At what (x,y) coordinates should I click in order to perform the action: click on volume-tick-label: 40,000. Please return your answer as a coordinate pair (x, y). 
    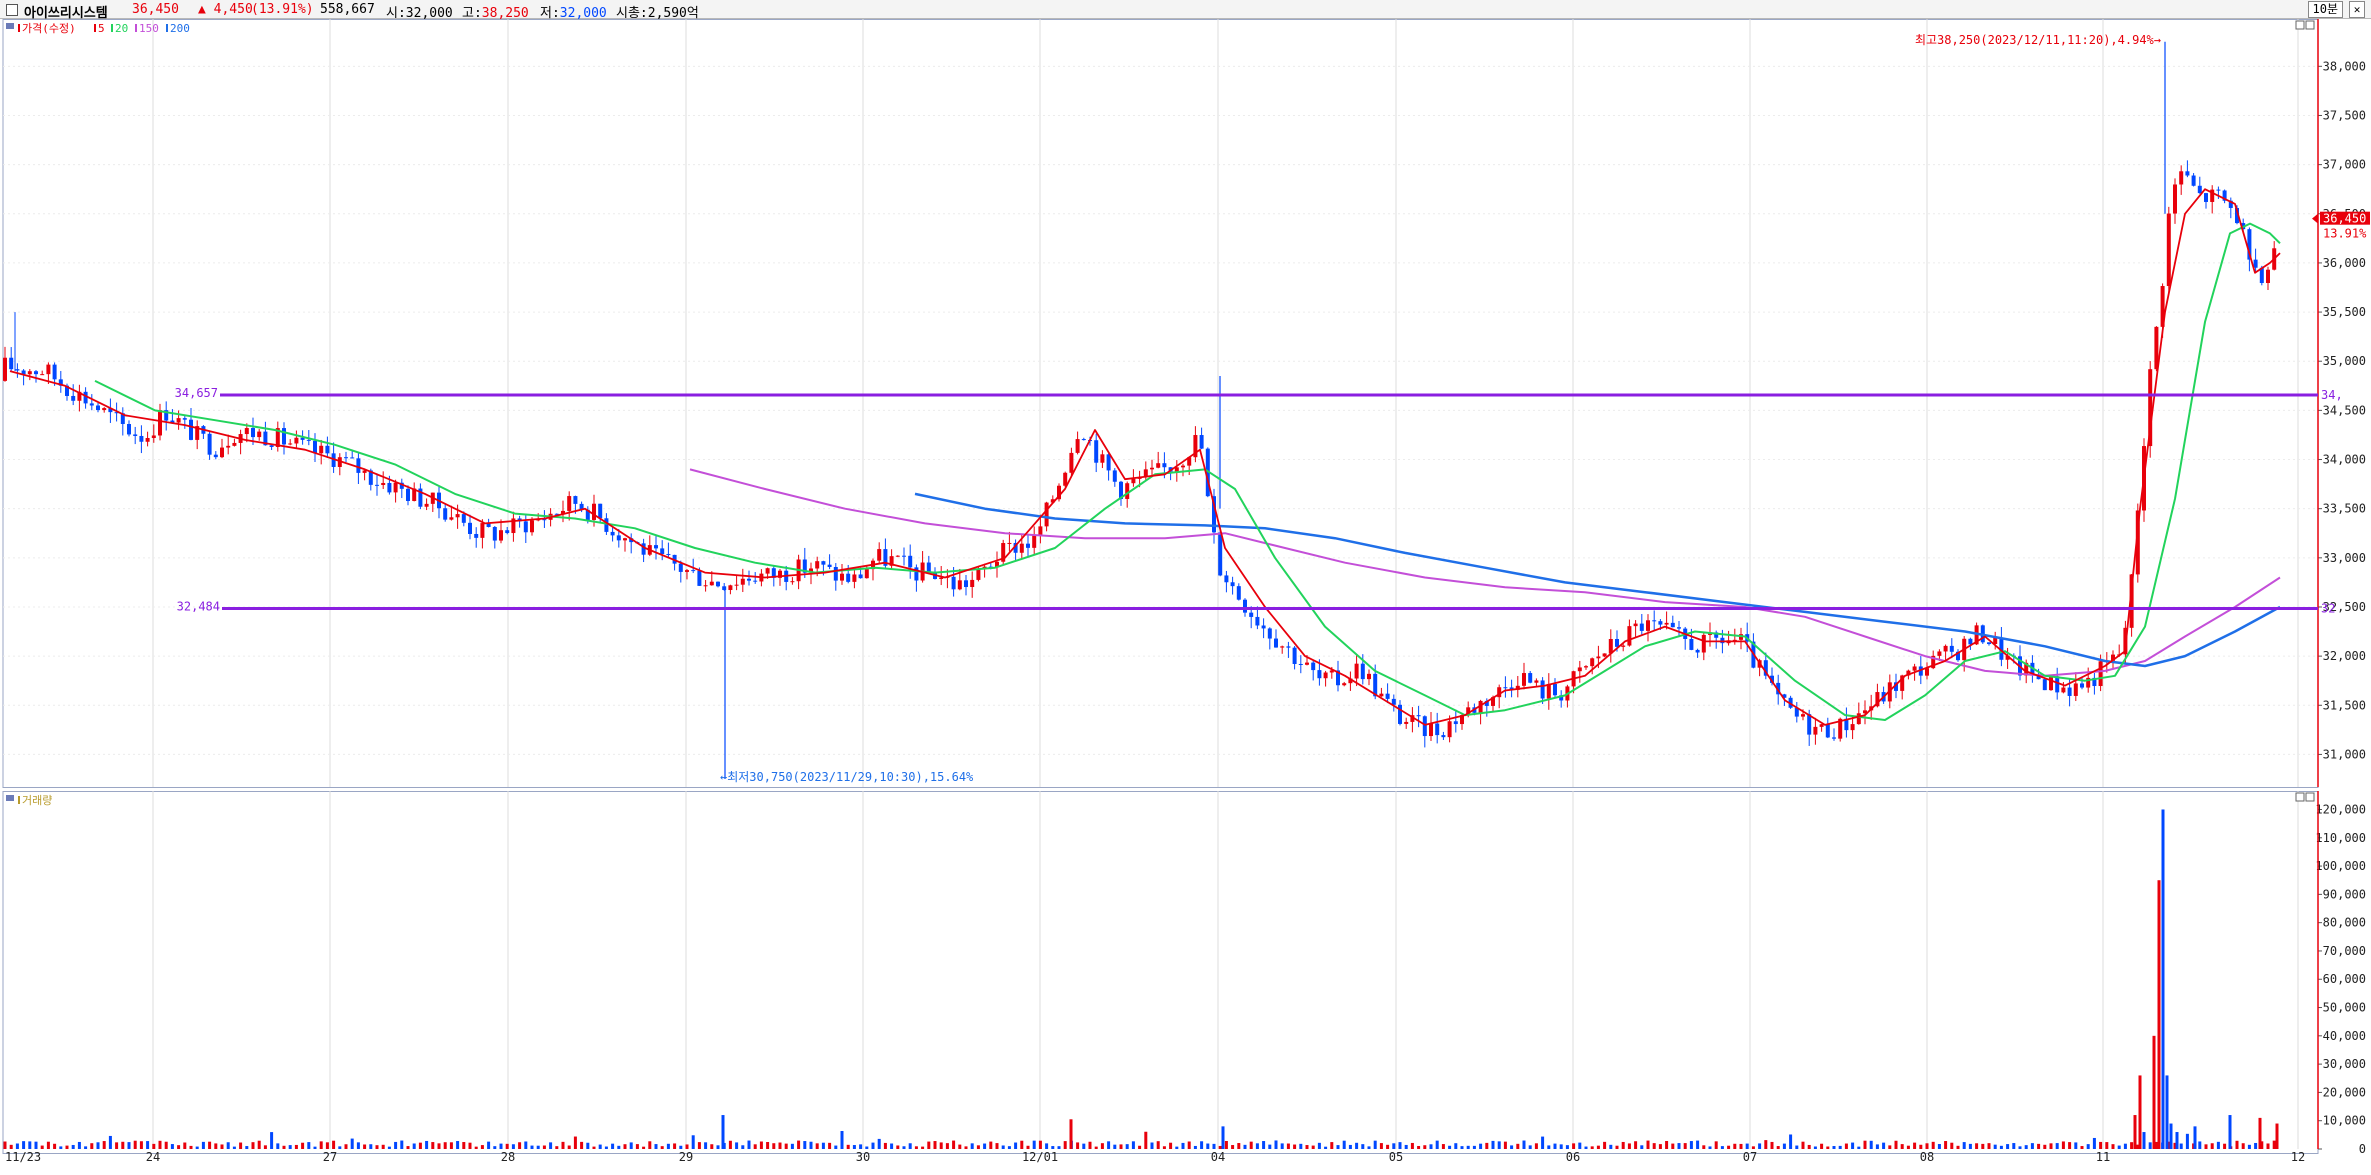
    Looking at the image, I should click on (2344, 1036).